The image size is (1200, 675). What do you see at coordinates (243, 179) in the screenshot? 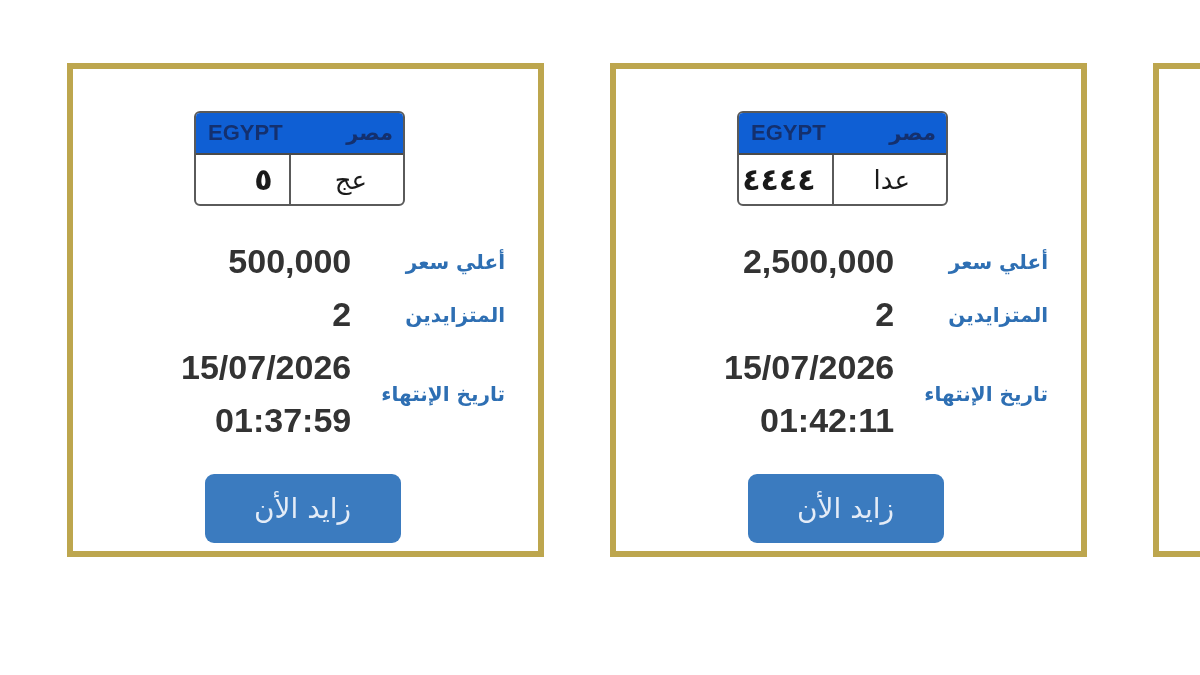
I see `plate-number: ٥` at bounding box center [243, 179].